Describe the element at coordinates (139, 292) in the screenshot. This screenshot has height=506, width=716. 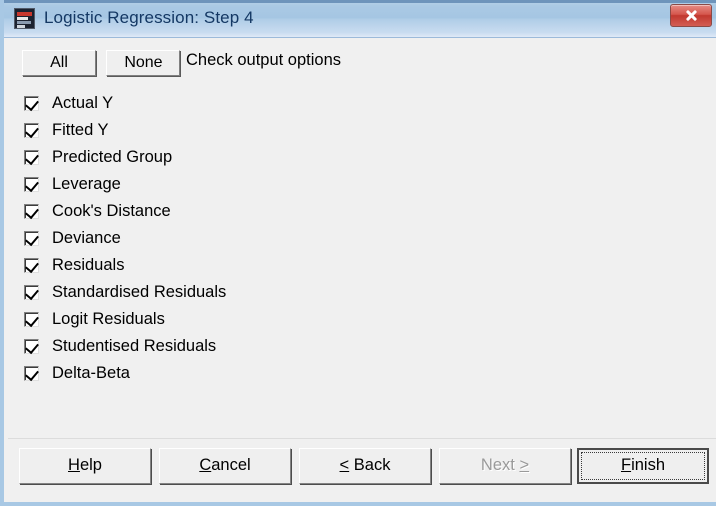
I see `option-label: Standardised Residuals` at that location.